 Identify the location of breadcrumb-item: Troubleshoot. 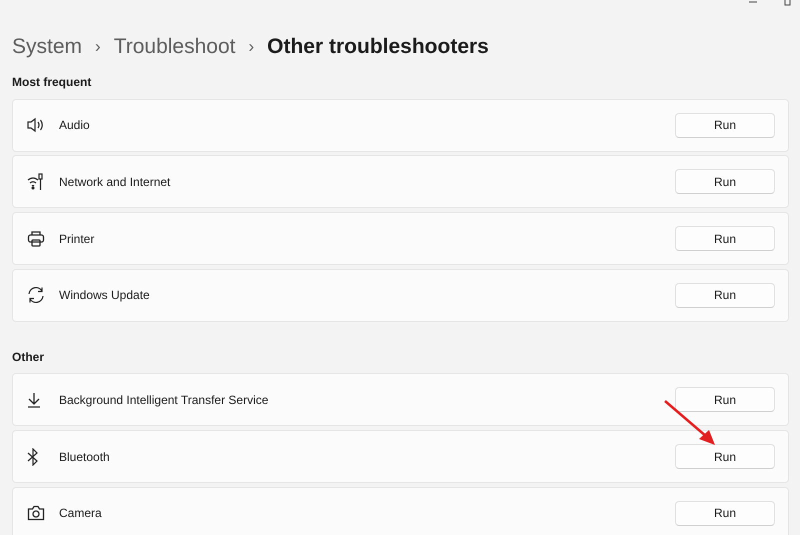
(175, 47).